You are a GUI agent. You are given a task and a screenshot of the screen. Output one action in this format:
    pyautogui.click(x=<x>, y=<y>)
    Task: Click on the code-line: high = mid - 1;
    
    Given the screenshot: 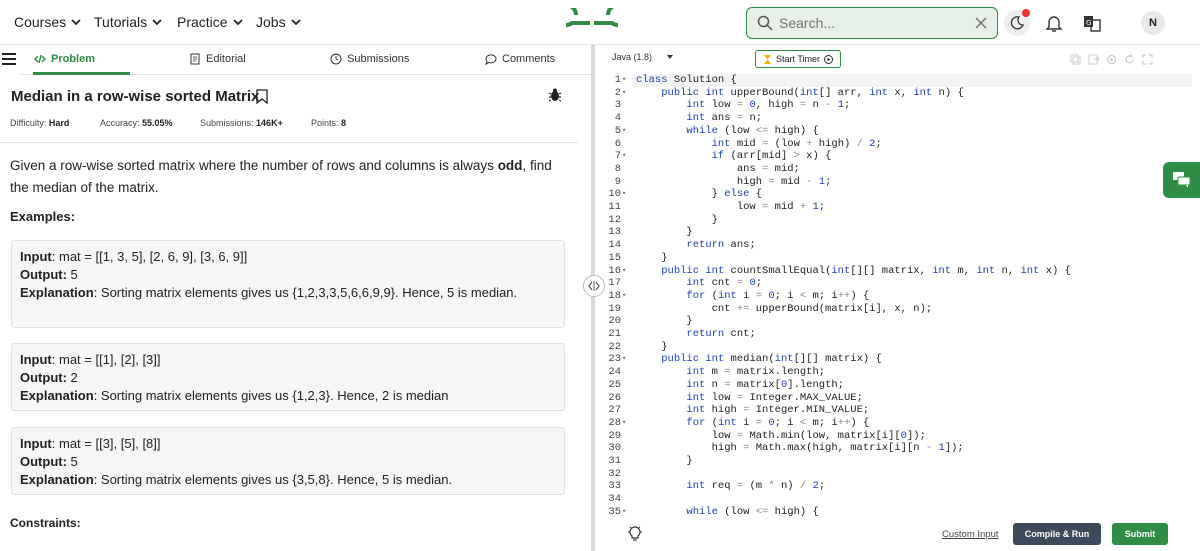 What is the action you would take?
    pyautogui.click(x=734, y=182)
    